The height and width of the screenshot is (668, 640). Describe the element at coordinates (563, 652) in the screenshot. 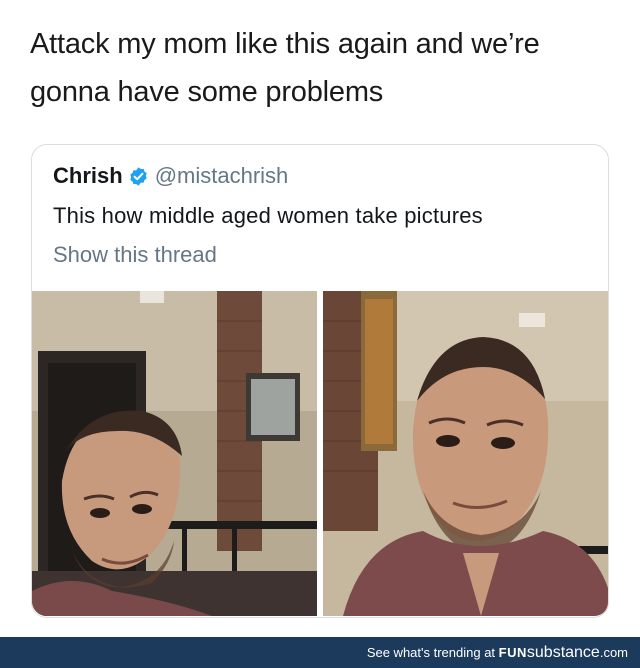

I see `brand-substance: substance` at that location.